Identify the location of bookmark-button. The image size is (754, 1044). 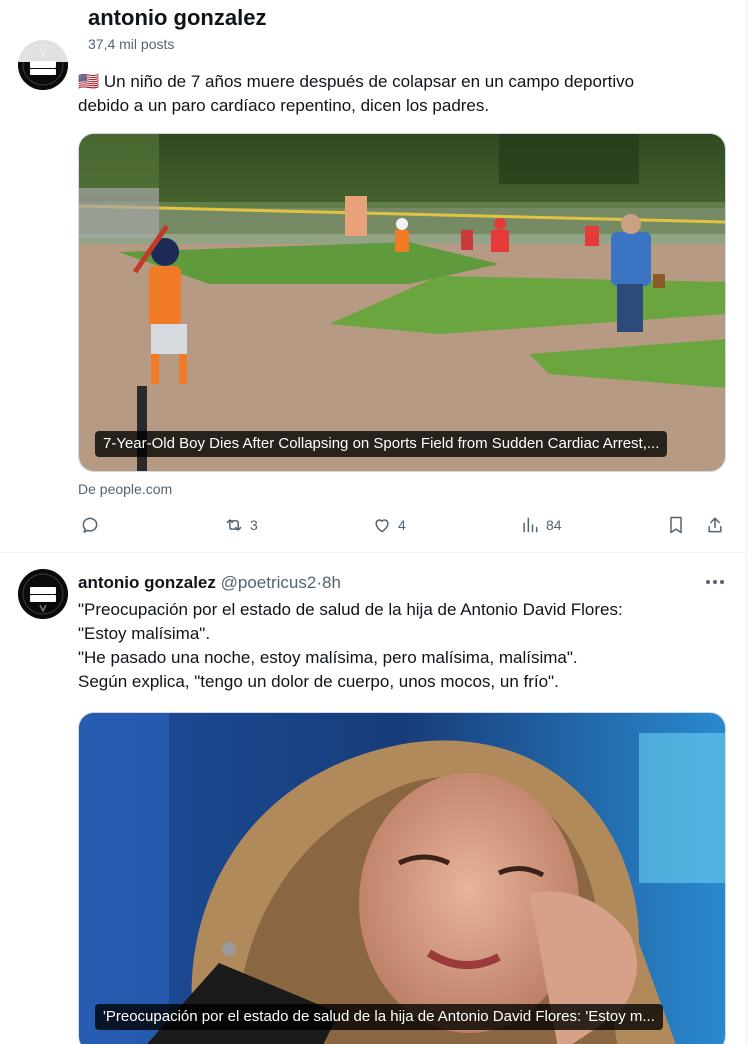
(676, 525).